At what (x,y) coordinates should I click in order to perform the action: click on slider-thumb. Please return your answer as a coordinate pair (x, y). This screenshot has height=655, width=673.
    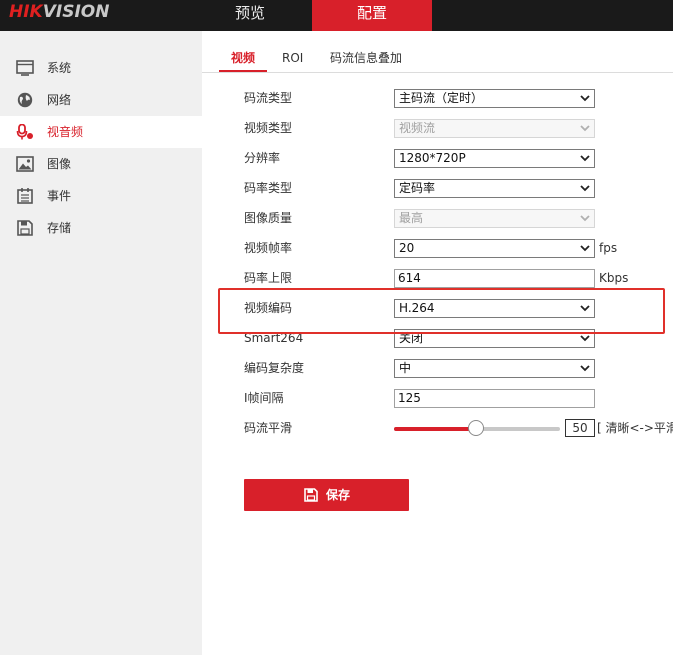
    Looking at the image, I should click on (476, 428).